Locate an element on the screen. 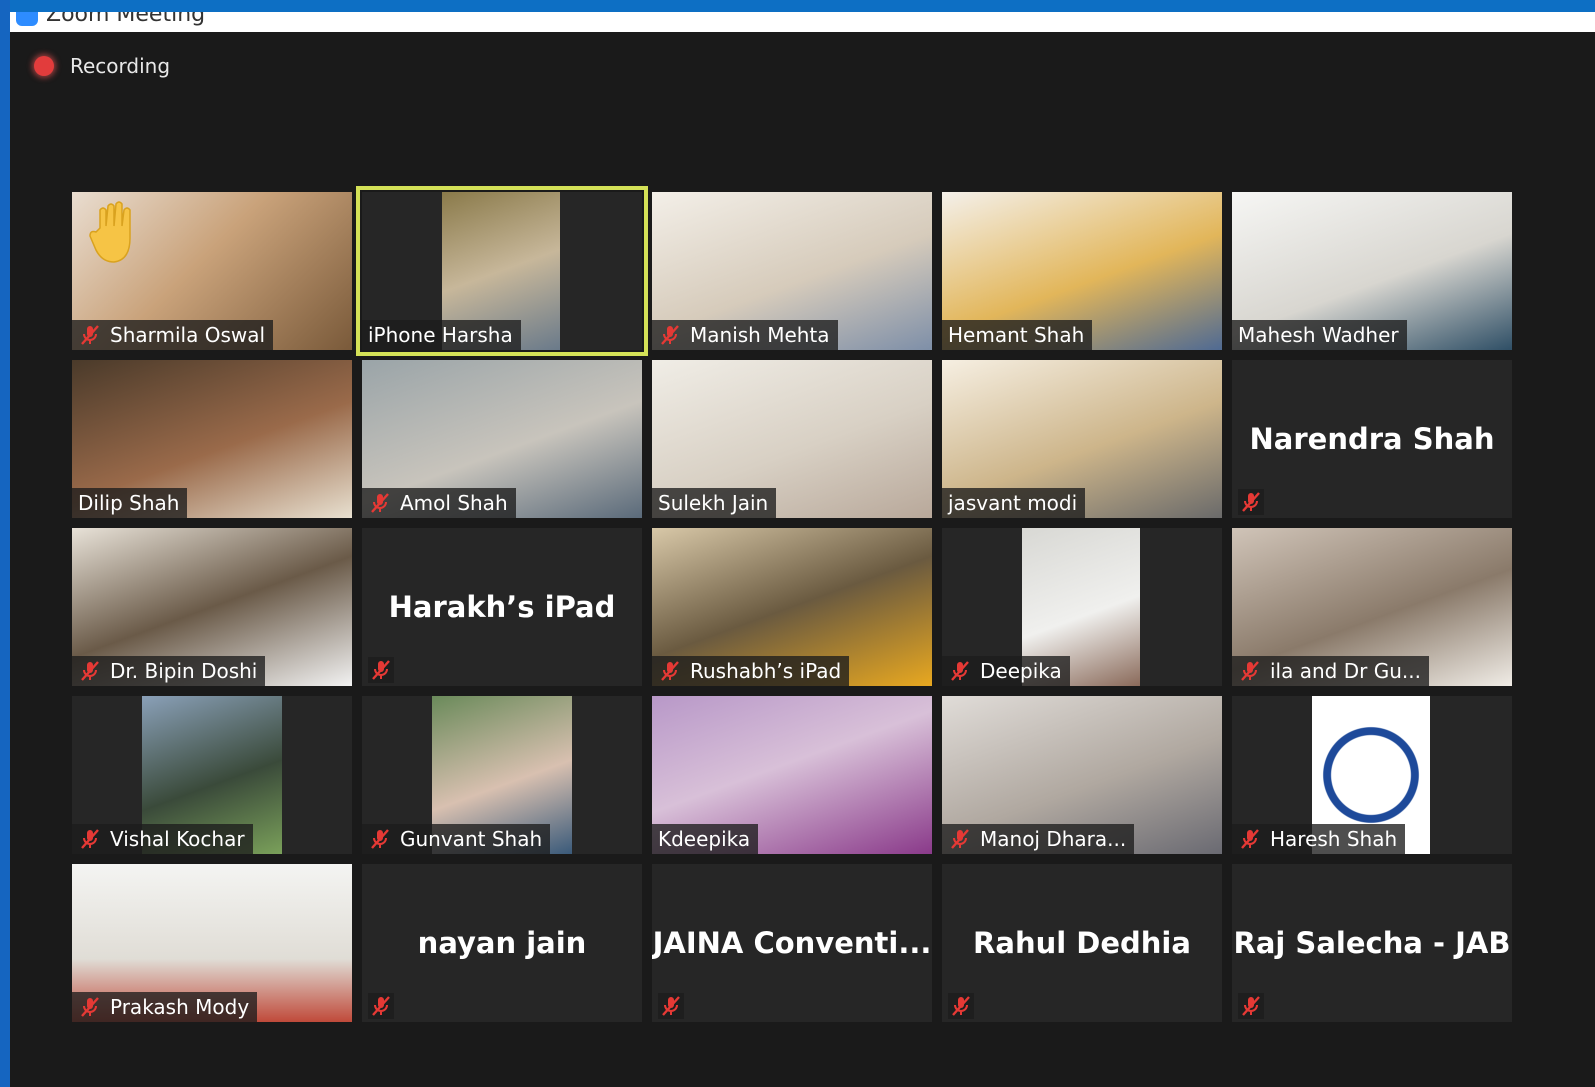 Image resolution: width=1595 pixels, height=1087 pixels. participant-name: Sharmila Oswal is located at coordinates (188, 335).